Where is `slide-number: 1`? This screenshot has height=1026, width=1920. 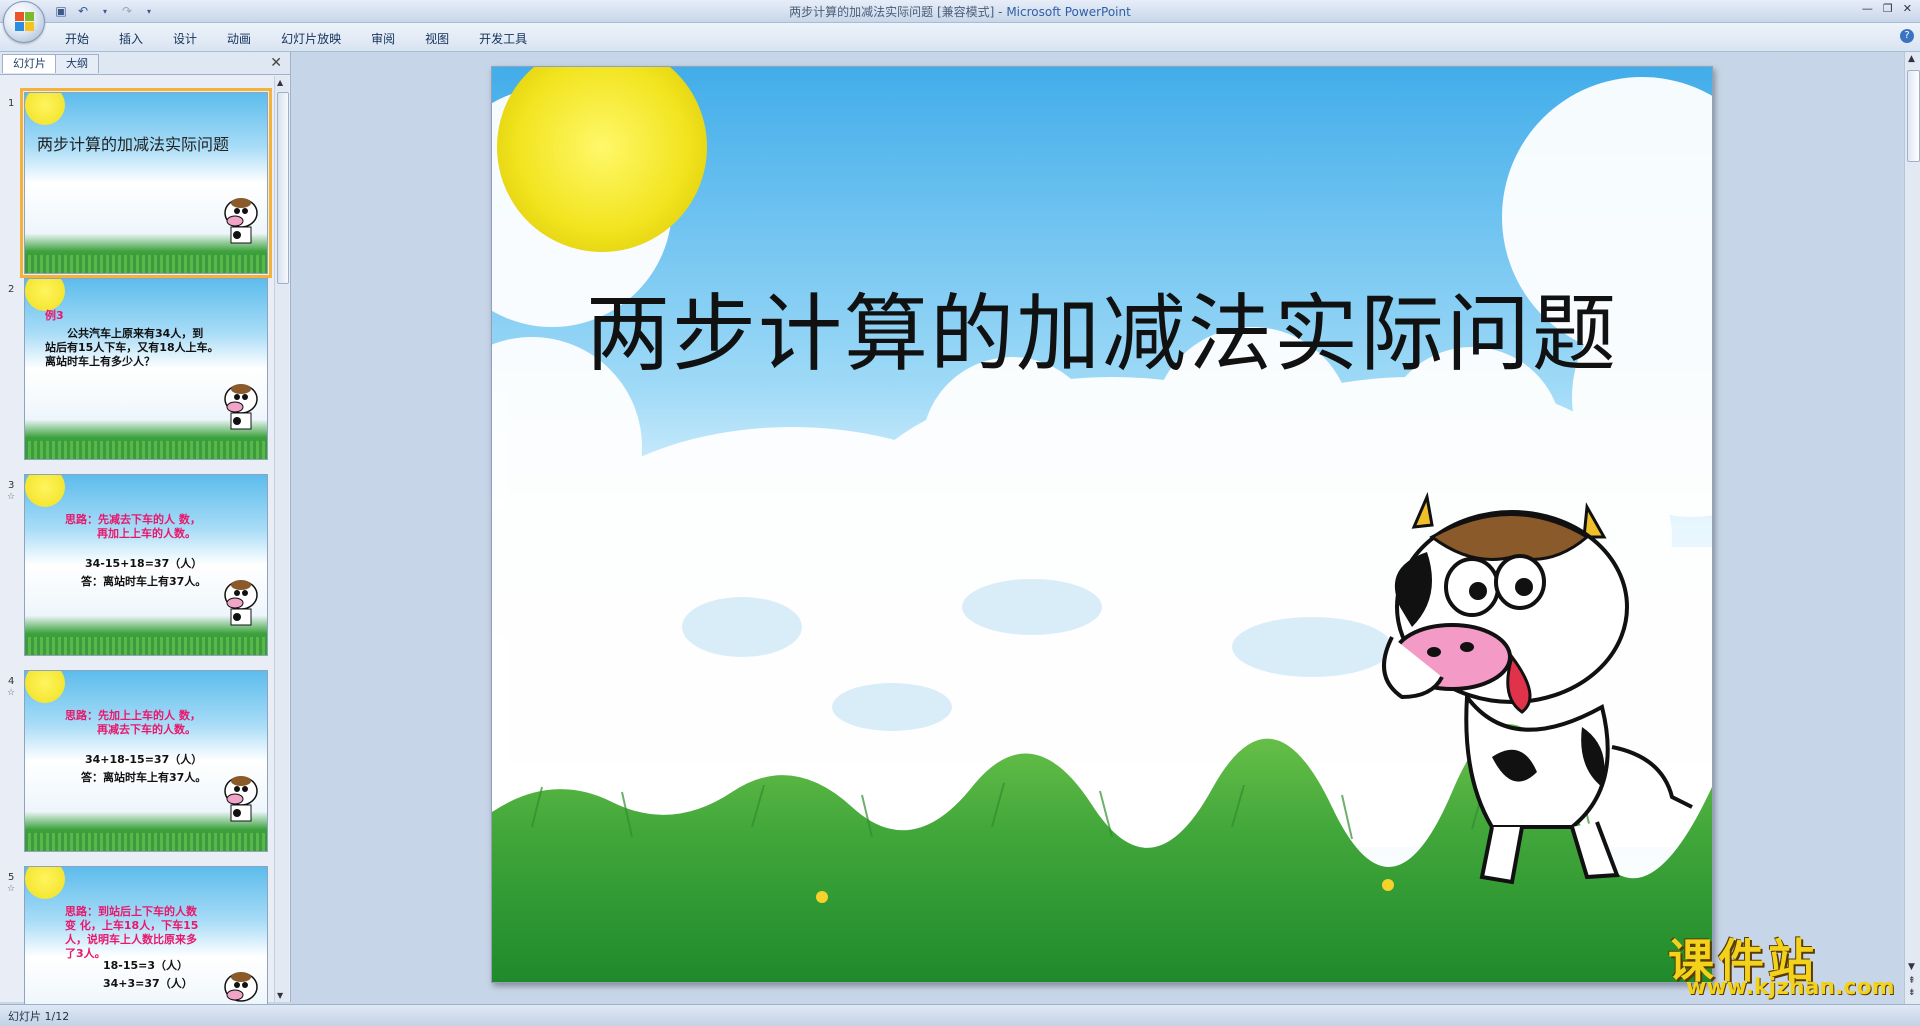 slide-number: 1 is located at coordinates (11, 103).